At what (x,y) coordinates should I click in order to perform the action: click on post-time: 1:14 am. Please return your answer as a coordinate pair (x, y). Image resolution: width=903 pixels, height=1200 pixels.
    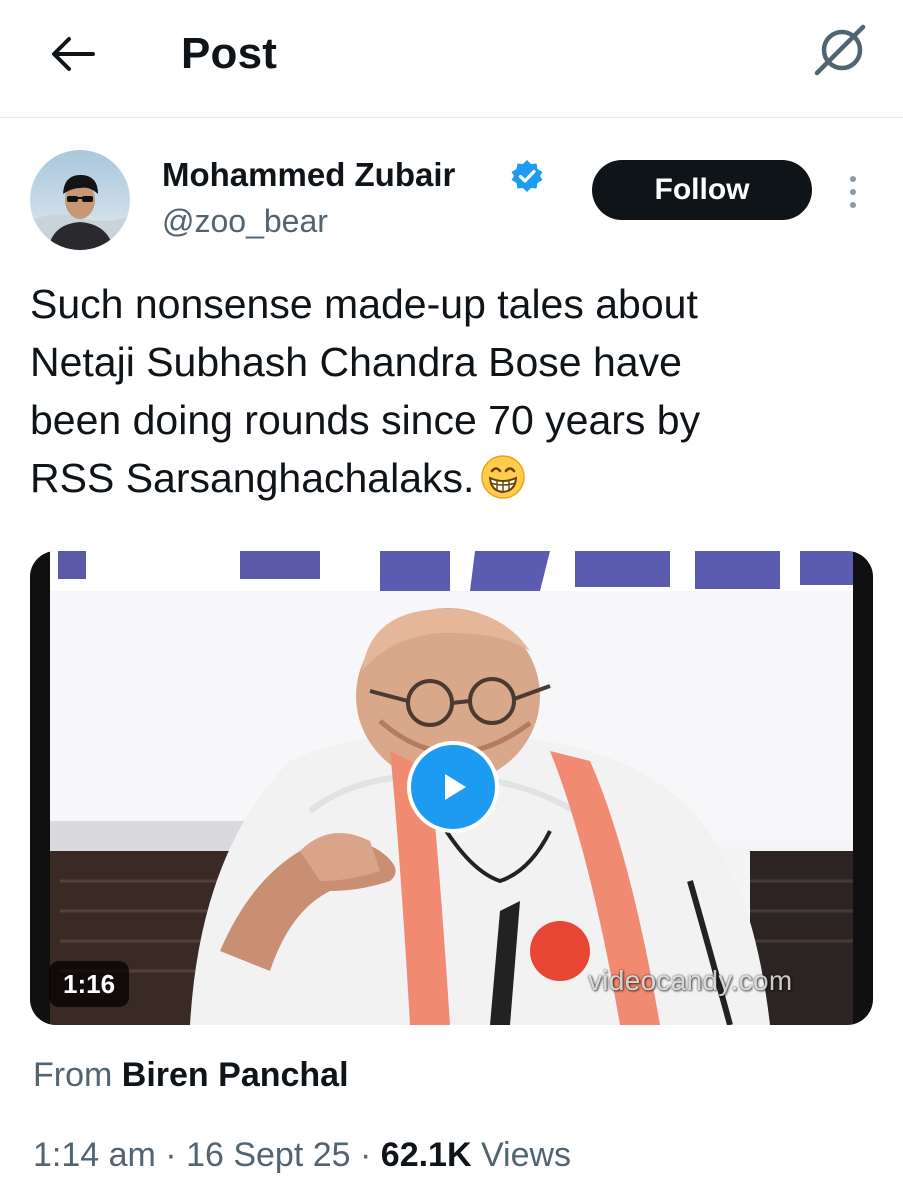
    Looking at the image, I should click on (94, 1155).